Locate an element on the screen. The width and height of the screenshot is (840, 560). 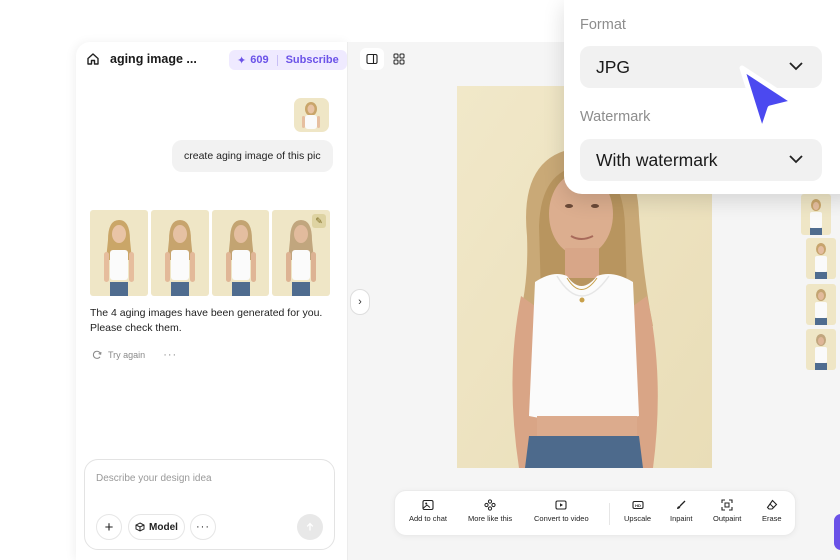
format-label: Format is located at coordinates (603, 25).